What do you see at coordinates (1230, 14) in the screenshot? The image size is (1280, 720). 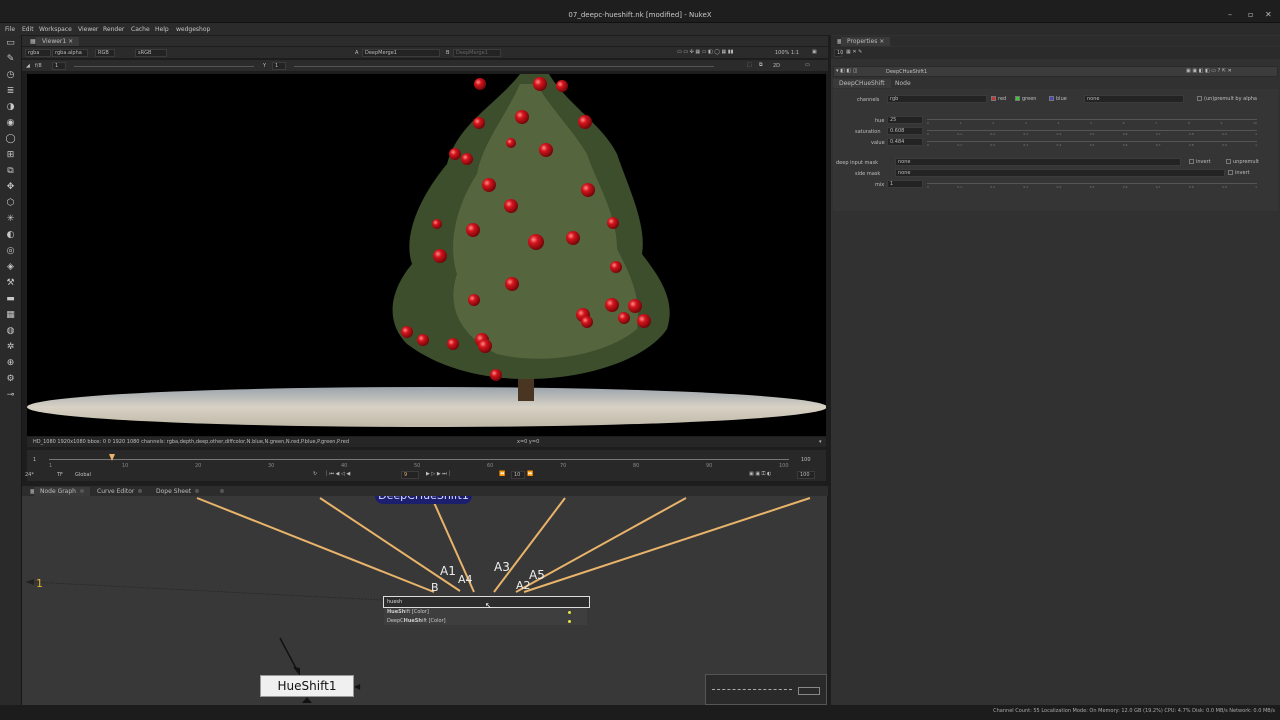 I see `minimize-icon: –` at bounding box center [1230, 14].